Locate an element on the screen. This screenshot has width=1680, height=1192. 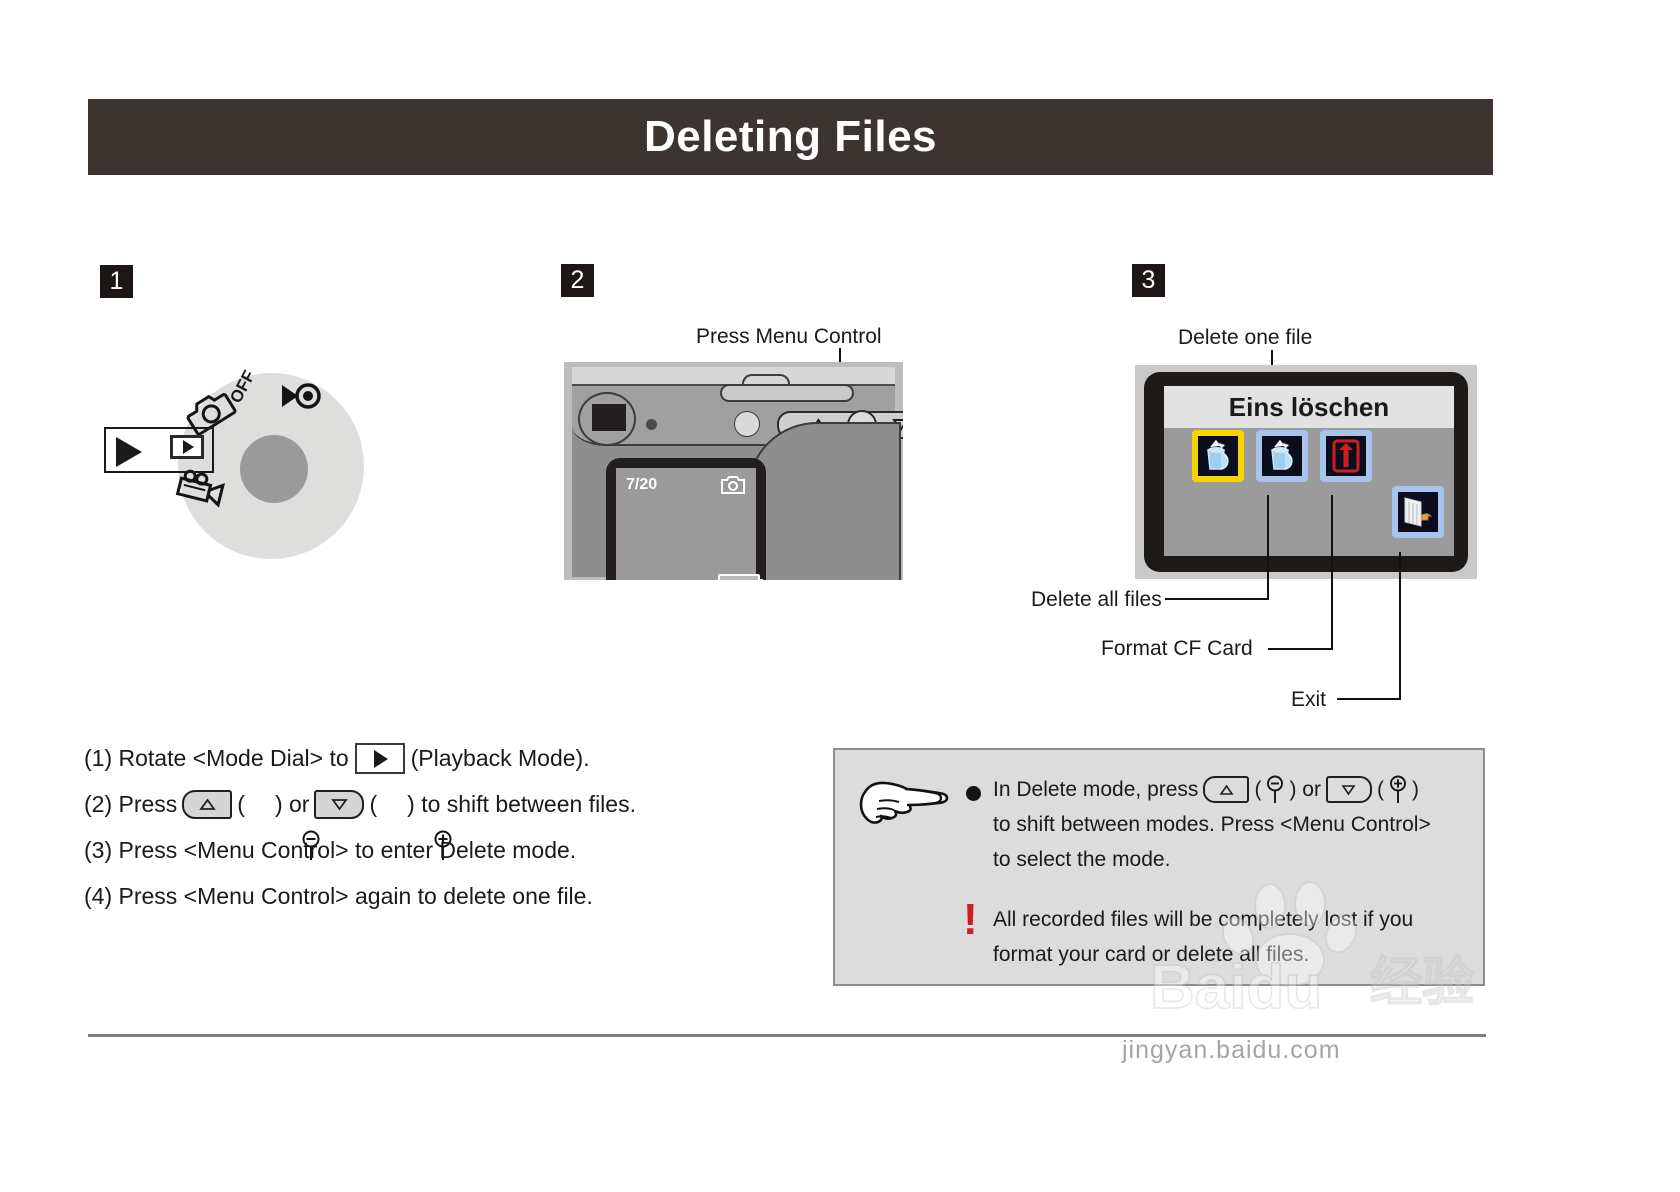
note-line-3-text: to select the mode. is located at coordinates (1082, 859).